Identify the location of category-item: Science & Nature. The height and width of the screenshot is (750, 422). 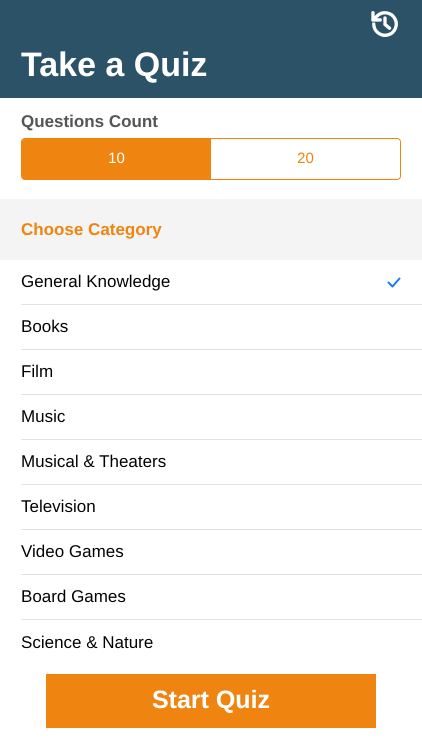
(87, 640).